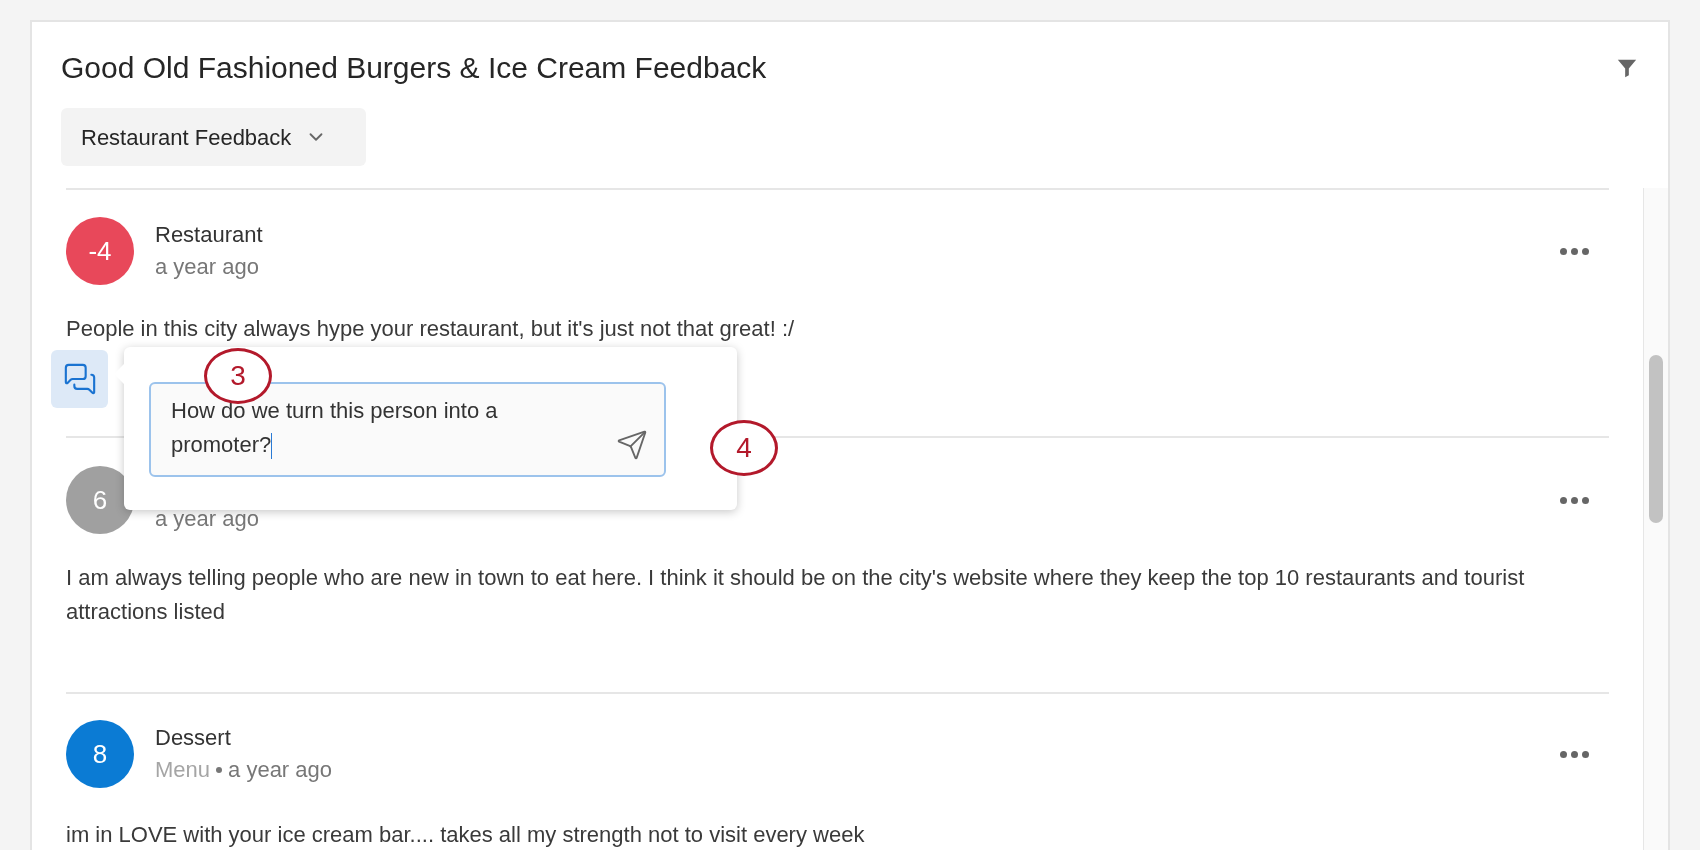  What do you see at coordinates (183, 770) in the screenshot?
I see `category-label: Menu` at bounding box center [183, 770].